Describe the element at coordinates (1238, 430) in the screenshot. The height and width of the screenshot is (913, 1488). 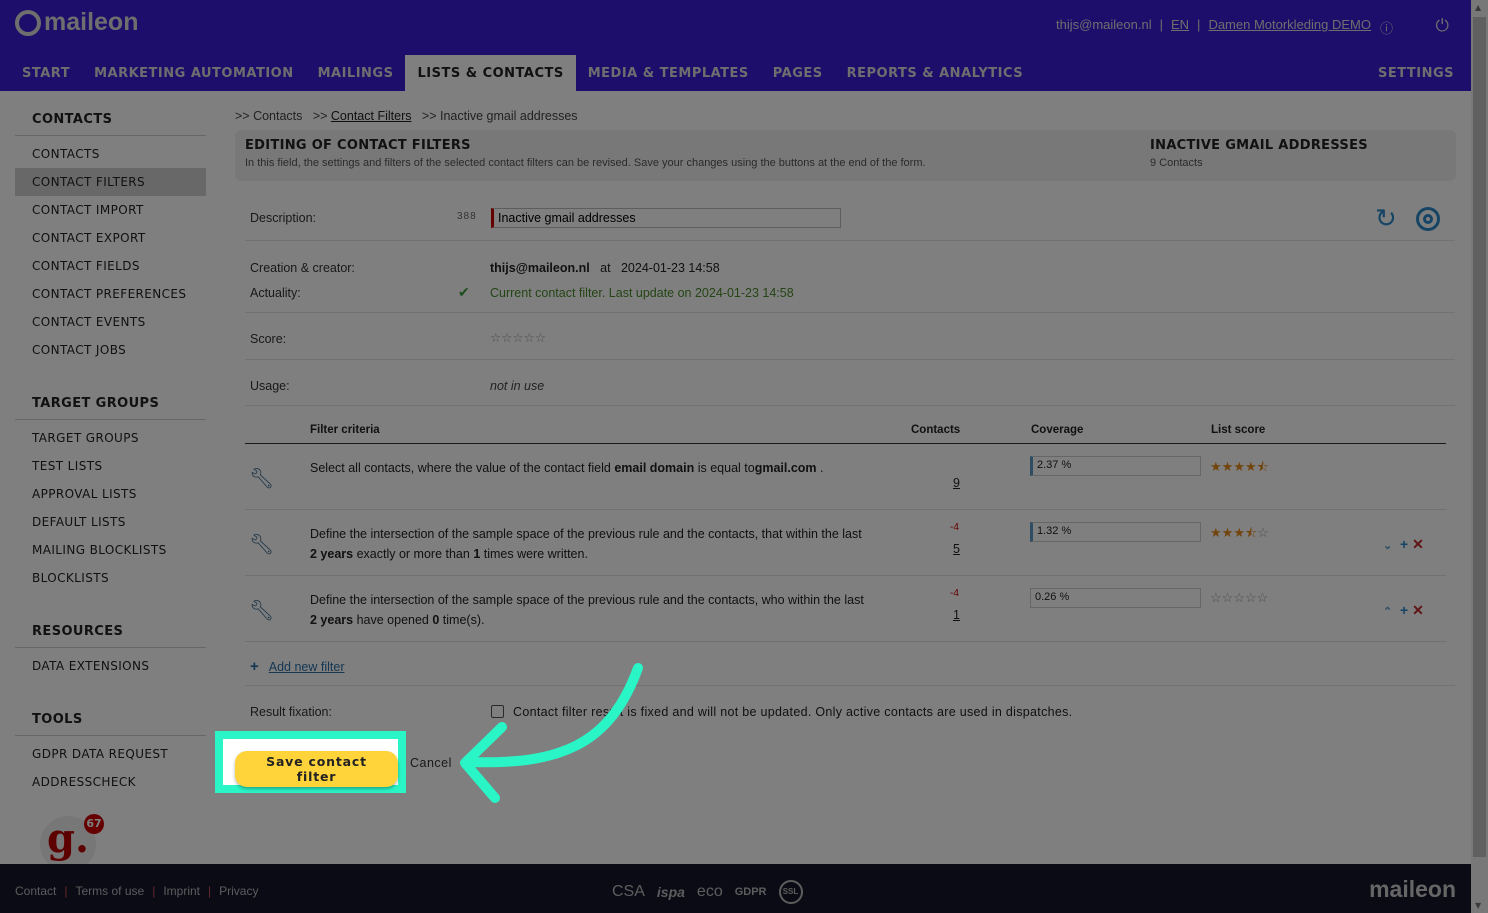
I see `col-list-score: List score` at that location.